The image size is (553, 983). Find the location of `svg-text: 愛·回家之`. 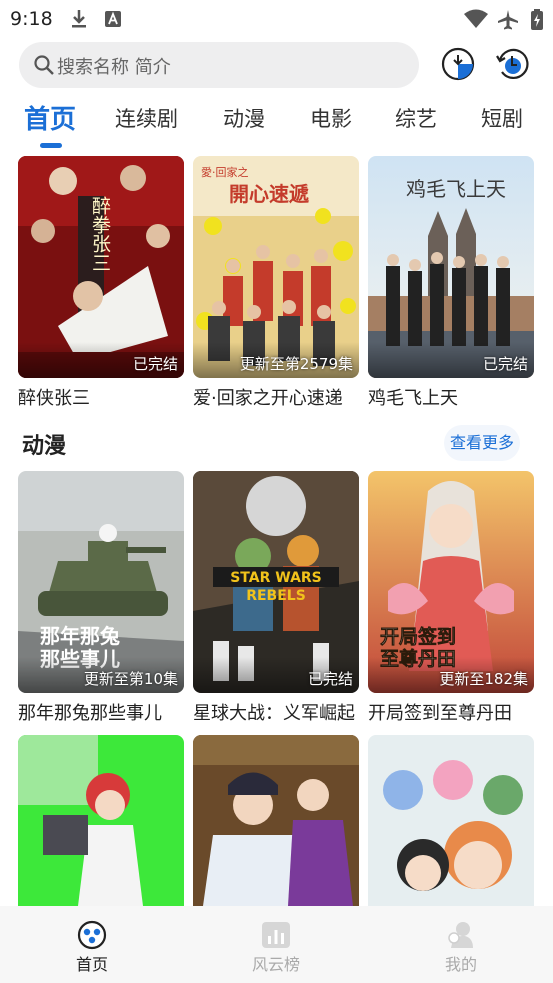

svg-text: 愛·回家之 is located at coordinates (225, 172).